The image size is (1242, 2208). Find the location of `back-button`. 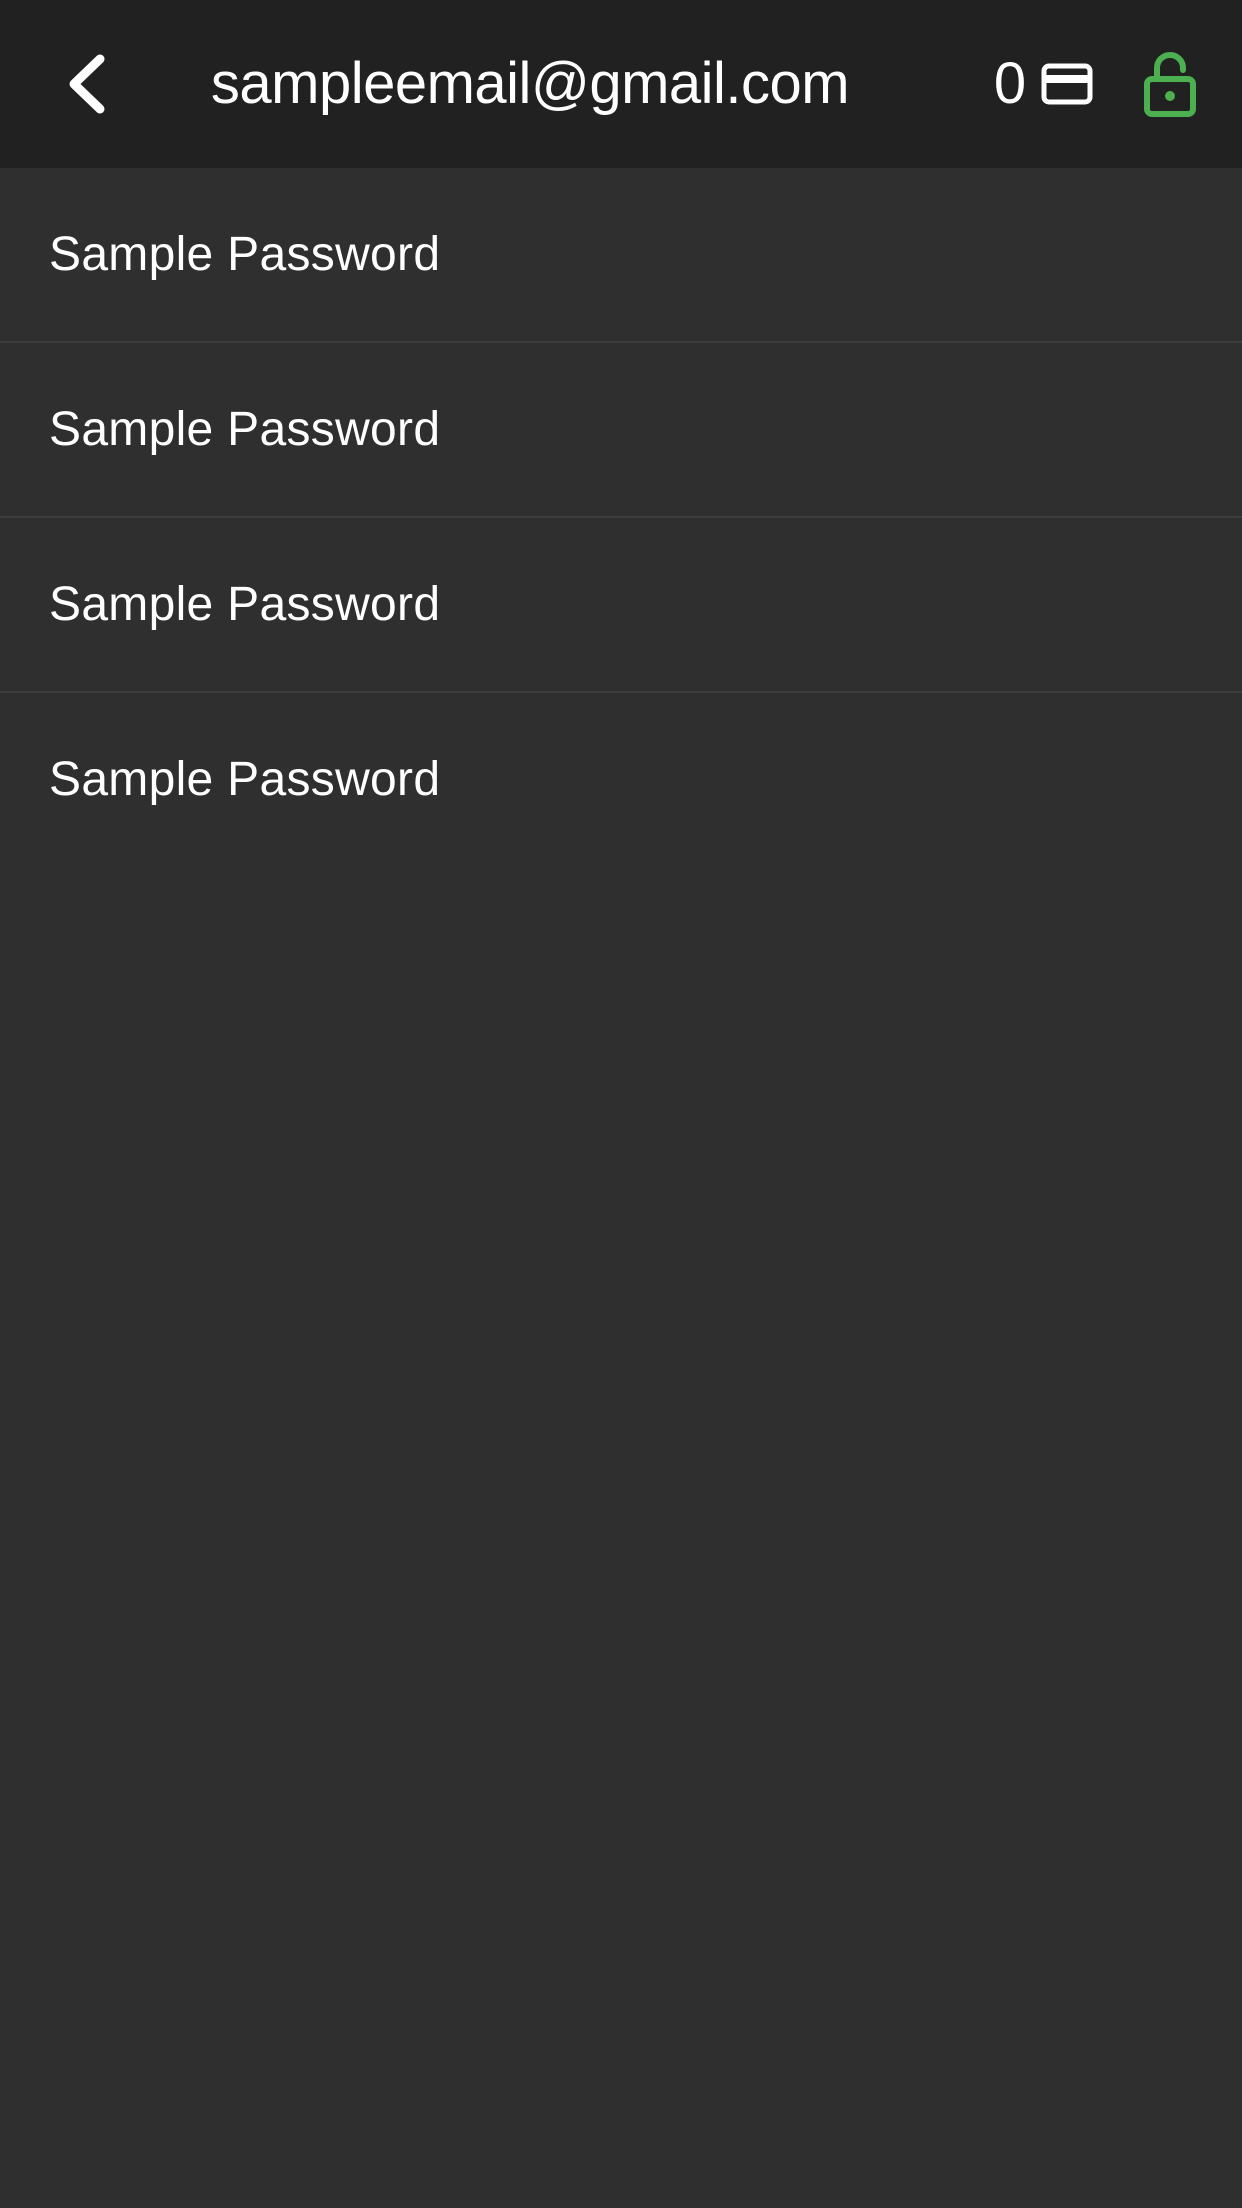

back-button is located at coordinates (86, 84).